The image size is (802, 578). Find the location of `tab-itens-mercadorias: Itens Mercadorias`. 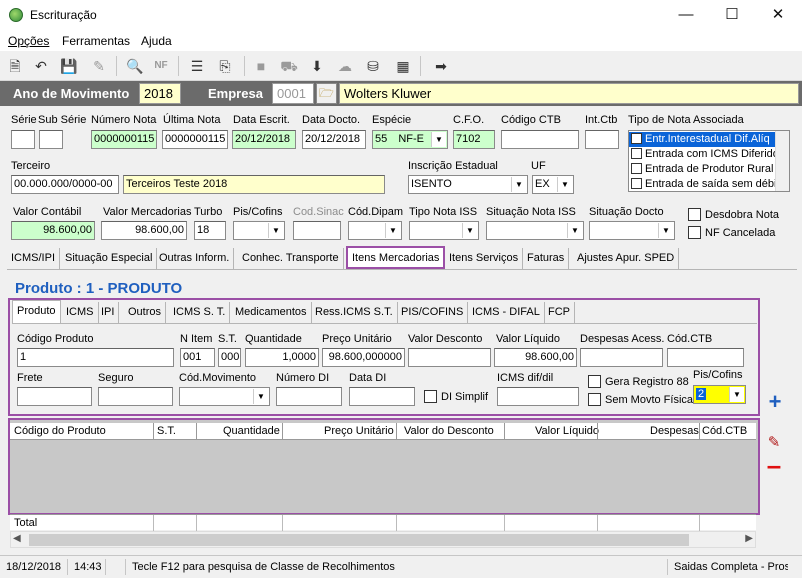

tab-itens-mercadorias: Itens Mercadorias is located at coordinates (396, 257).